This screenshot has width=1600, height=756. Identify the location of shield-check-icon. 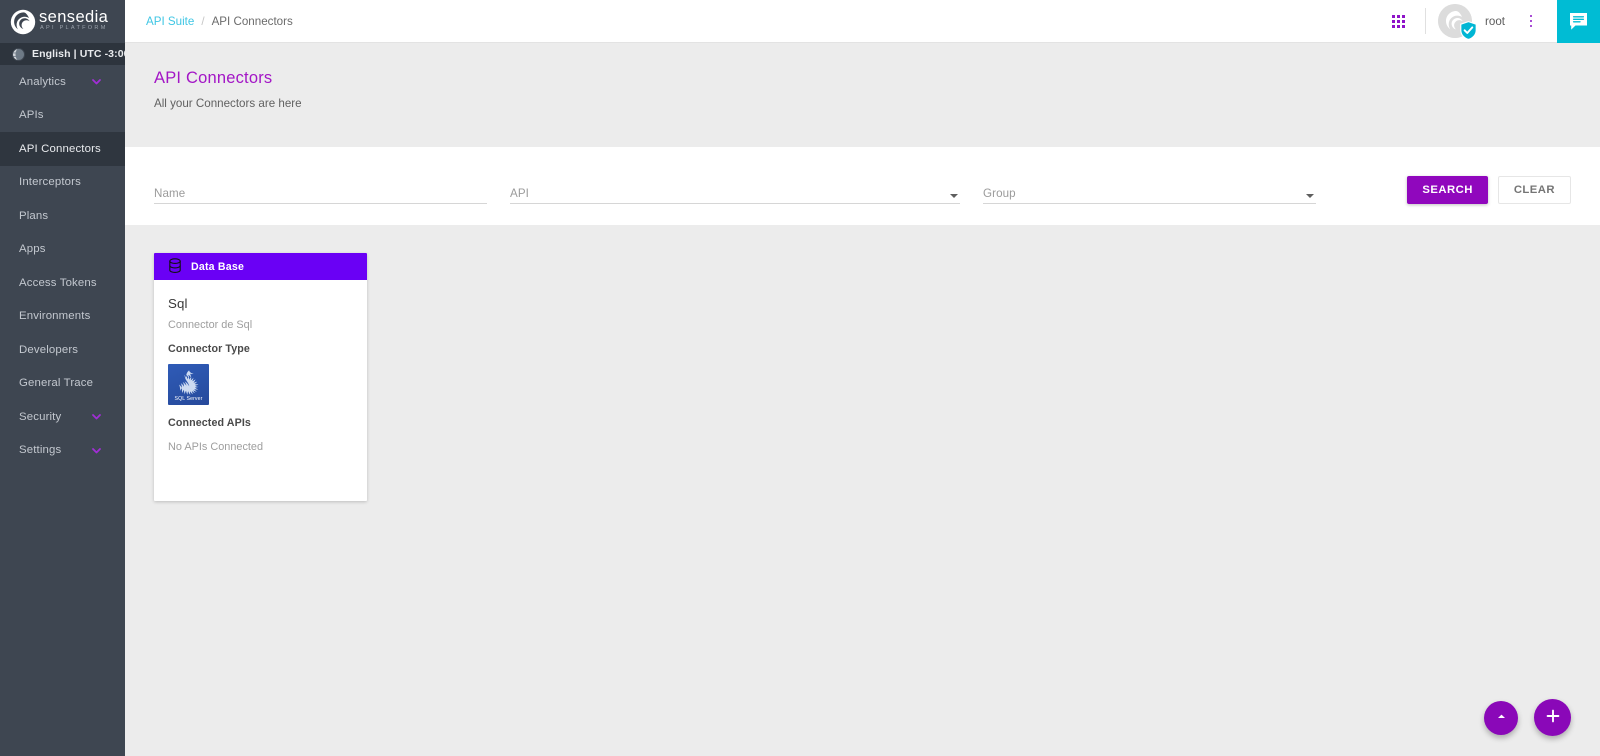
(1468, 30).